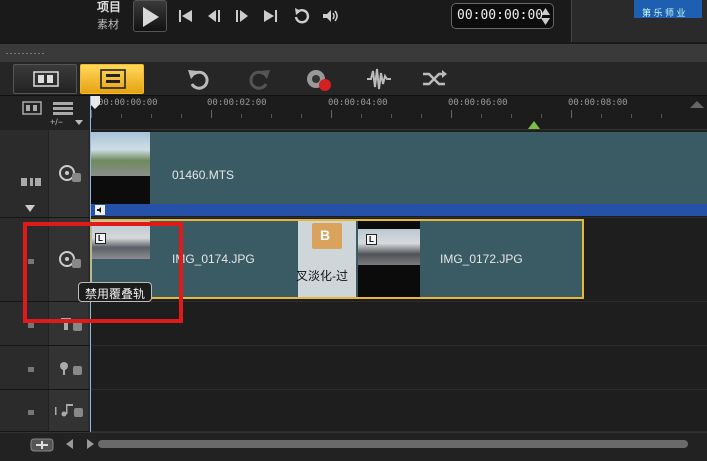 This screenshot has height=461, width=707. Describe the element at coordinates (109, 7) in the screenshot. I see `project-mode-label: 项目` at that location.